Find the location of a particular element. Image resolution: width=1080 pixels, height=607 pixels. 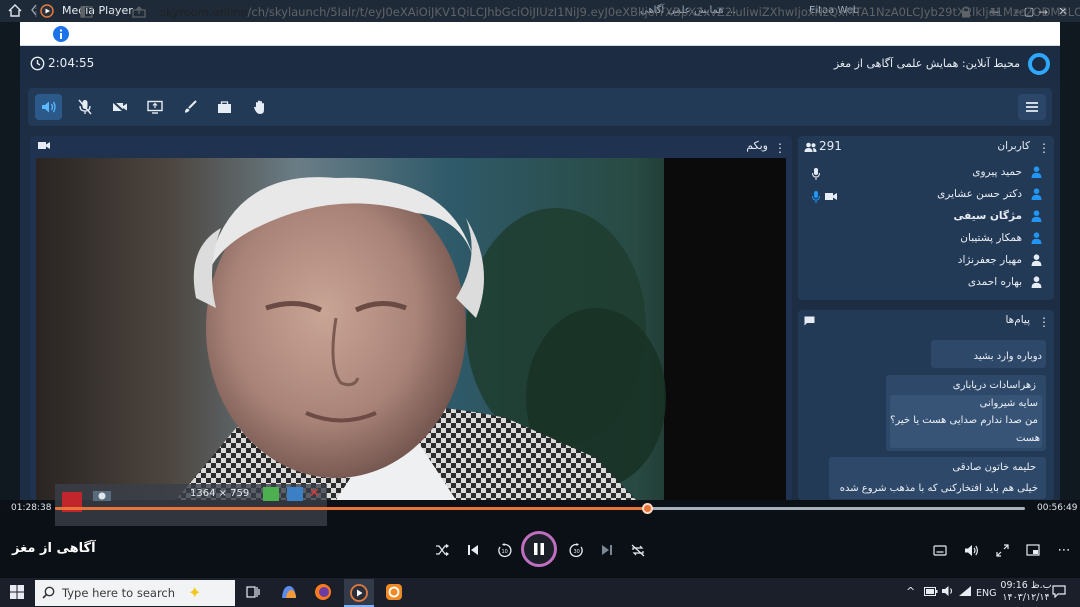

screen-share-button is located at coordinates (154, 107).